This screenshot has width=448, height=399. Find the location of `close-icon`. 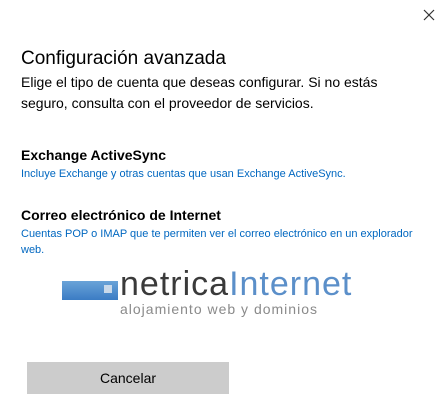

close-icon is located at coordinates (429, 15).